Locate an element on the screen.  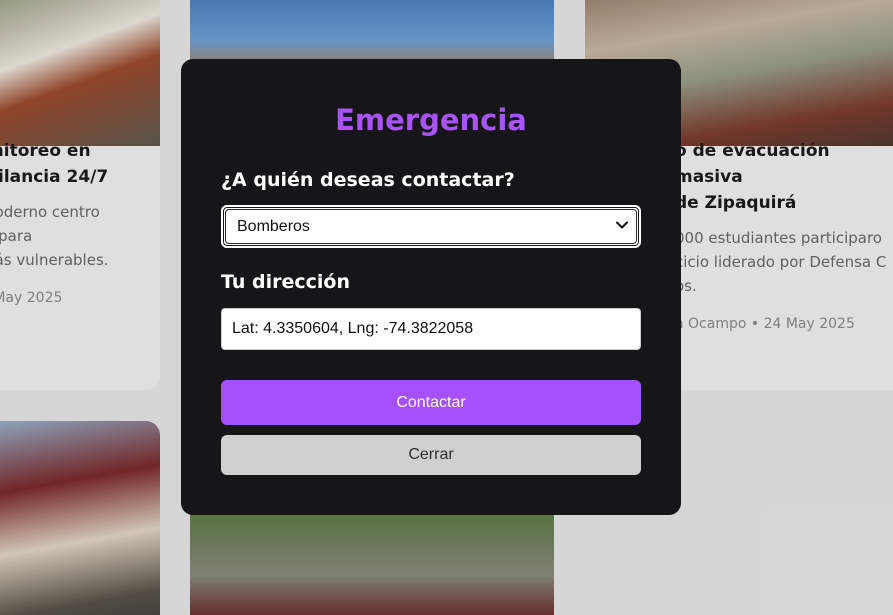
address-label: Tu dirección is located at coordinates (286, 282).